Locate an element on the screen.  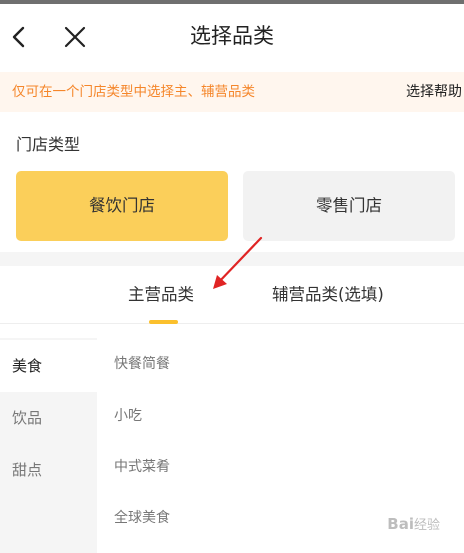
category-item-food: 美食 is located at coordinates (48, 366).